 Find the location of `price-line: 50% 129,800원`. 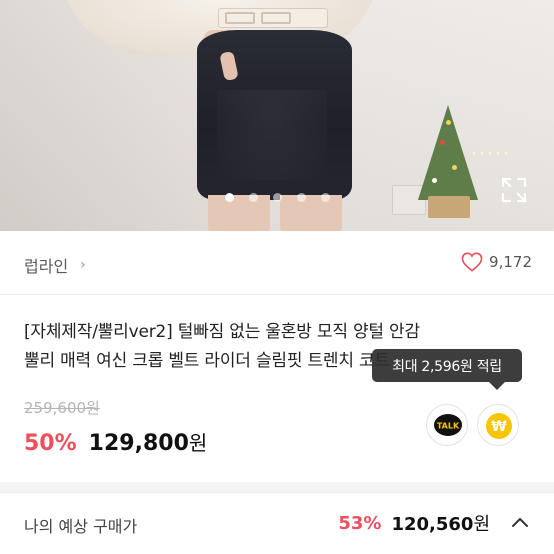

price-line: 50% 129,800원 is located at coordinates (115, 441).